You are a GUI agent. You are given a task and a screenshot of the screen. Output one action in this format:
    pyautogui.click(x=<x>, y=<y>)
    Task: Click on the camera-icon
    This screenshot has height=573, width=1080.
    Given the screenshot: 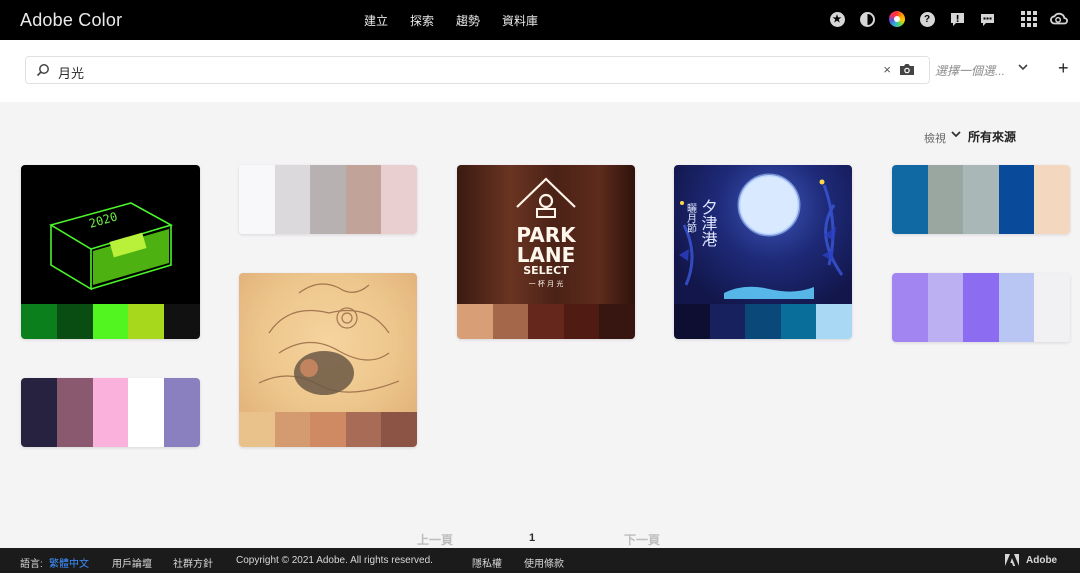 What is the action you would take?
    pyautogui.click(x=907, y=69)
    